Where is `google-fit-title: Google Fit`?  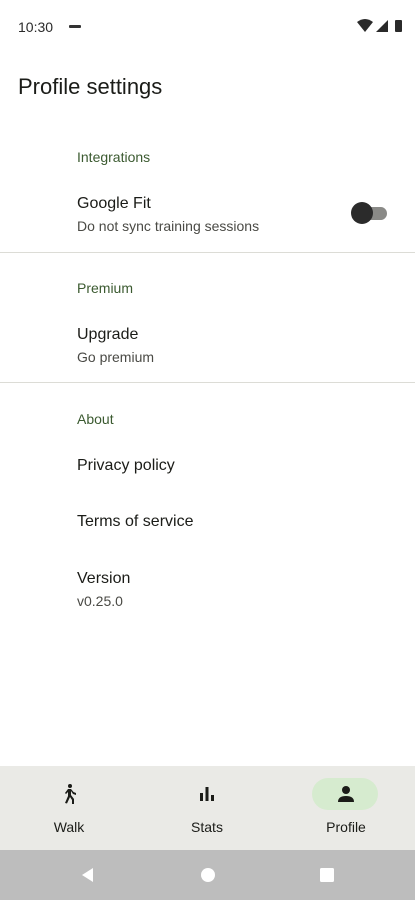 google-fit-title: Google Fit is located at coordinates (114, 203).